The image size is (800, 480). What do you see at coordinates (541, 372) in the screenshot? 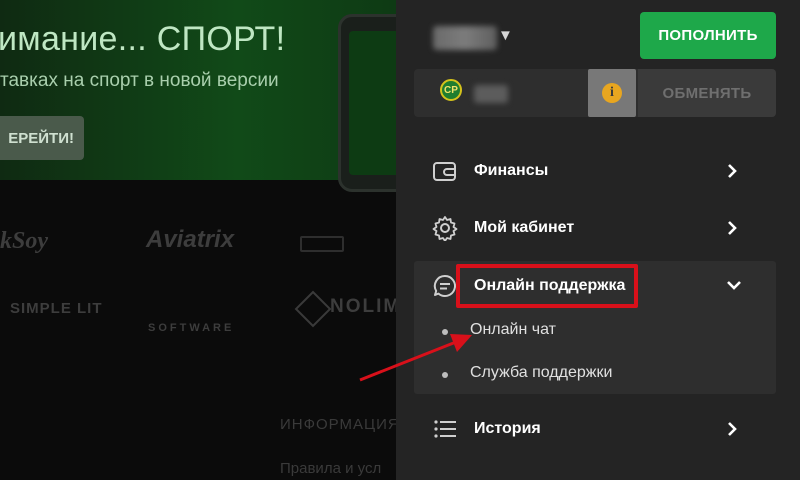
I see `submenu-label: Служба поддержки` at bounding box center [541, 372].